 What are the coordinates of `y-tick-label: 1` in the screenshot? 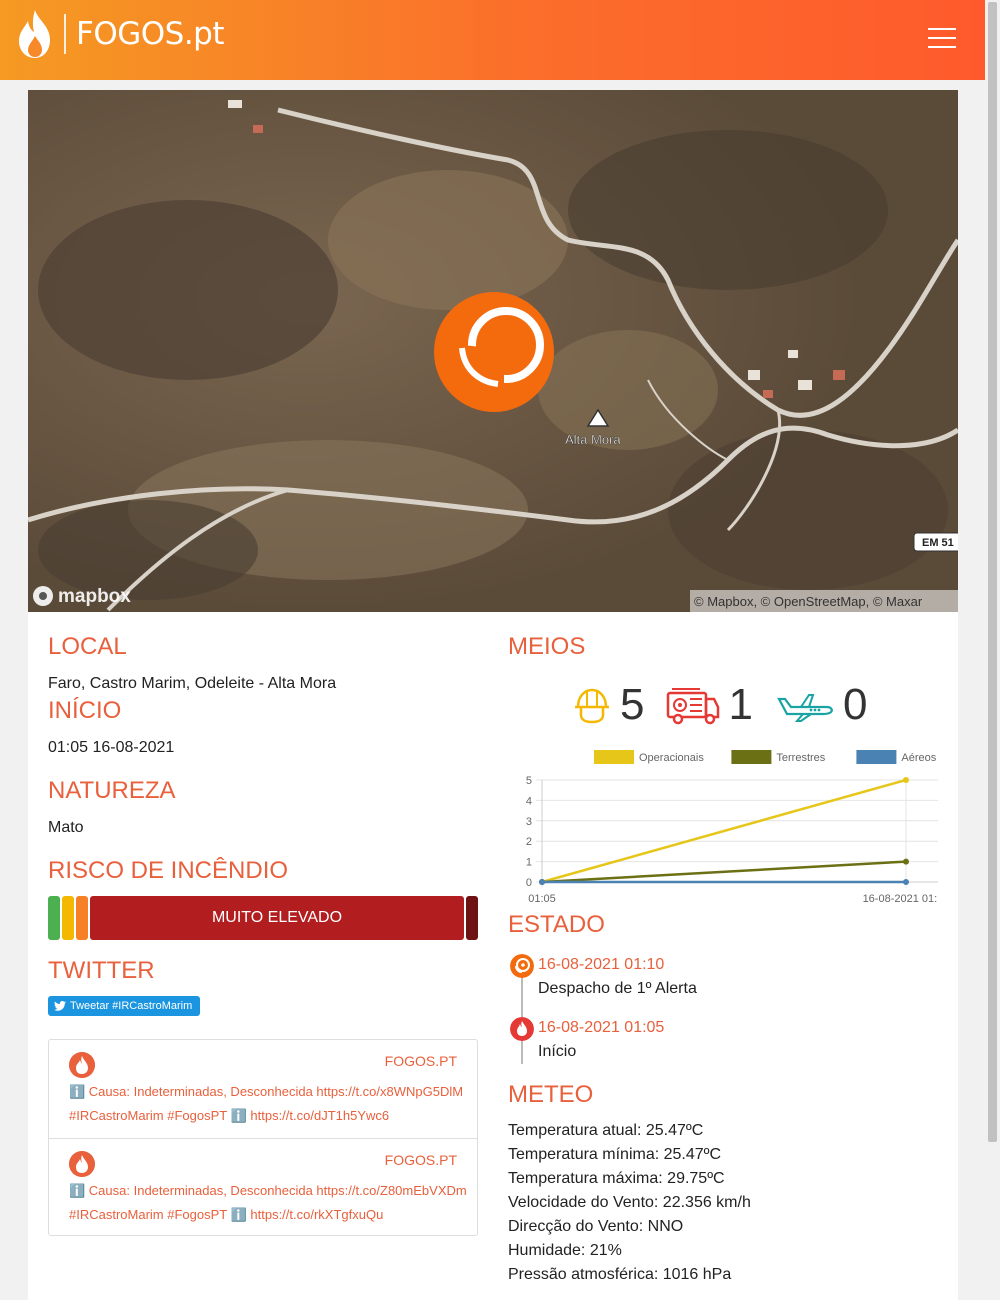 It's located at (529, 863).